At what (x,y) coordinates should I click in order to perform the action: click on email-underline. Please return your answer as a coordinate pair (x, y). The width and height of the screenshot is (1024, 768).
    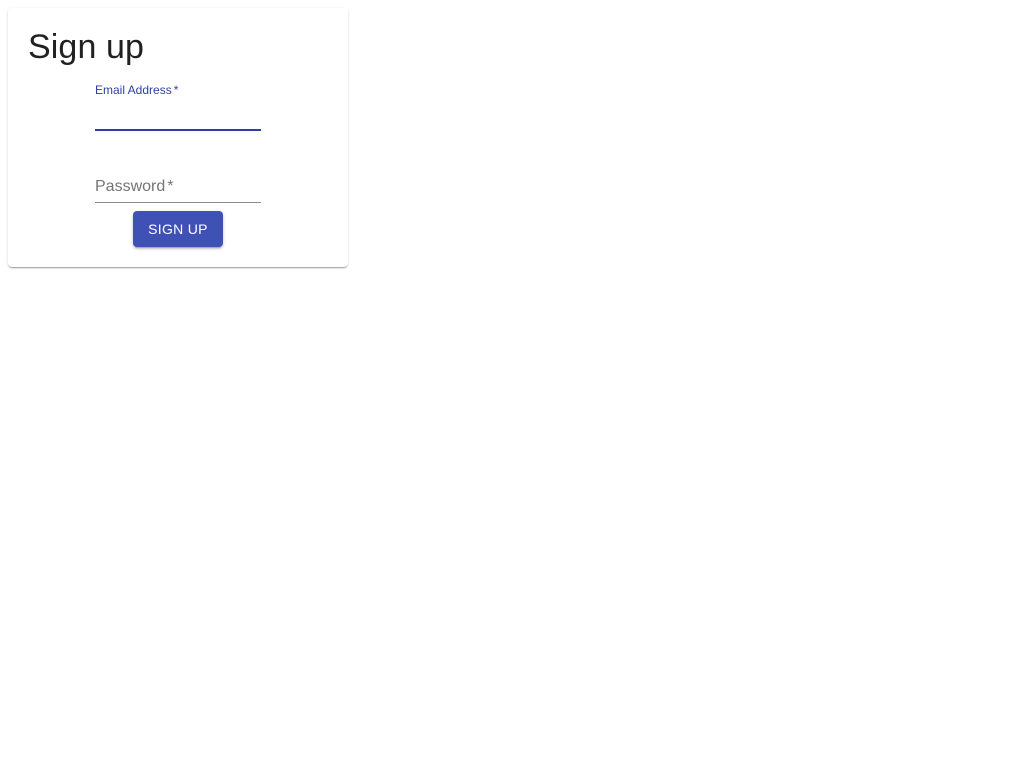
    Looking at the image, I should click on (178, 130).